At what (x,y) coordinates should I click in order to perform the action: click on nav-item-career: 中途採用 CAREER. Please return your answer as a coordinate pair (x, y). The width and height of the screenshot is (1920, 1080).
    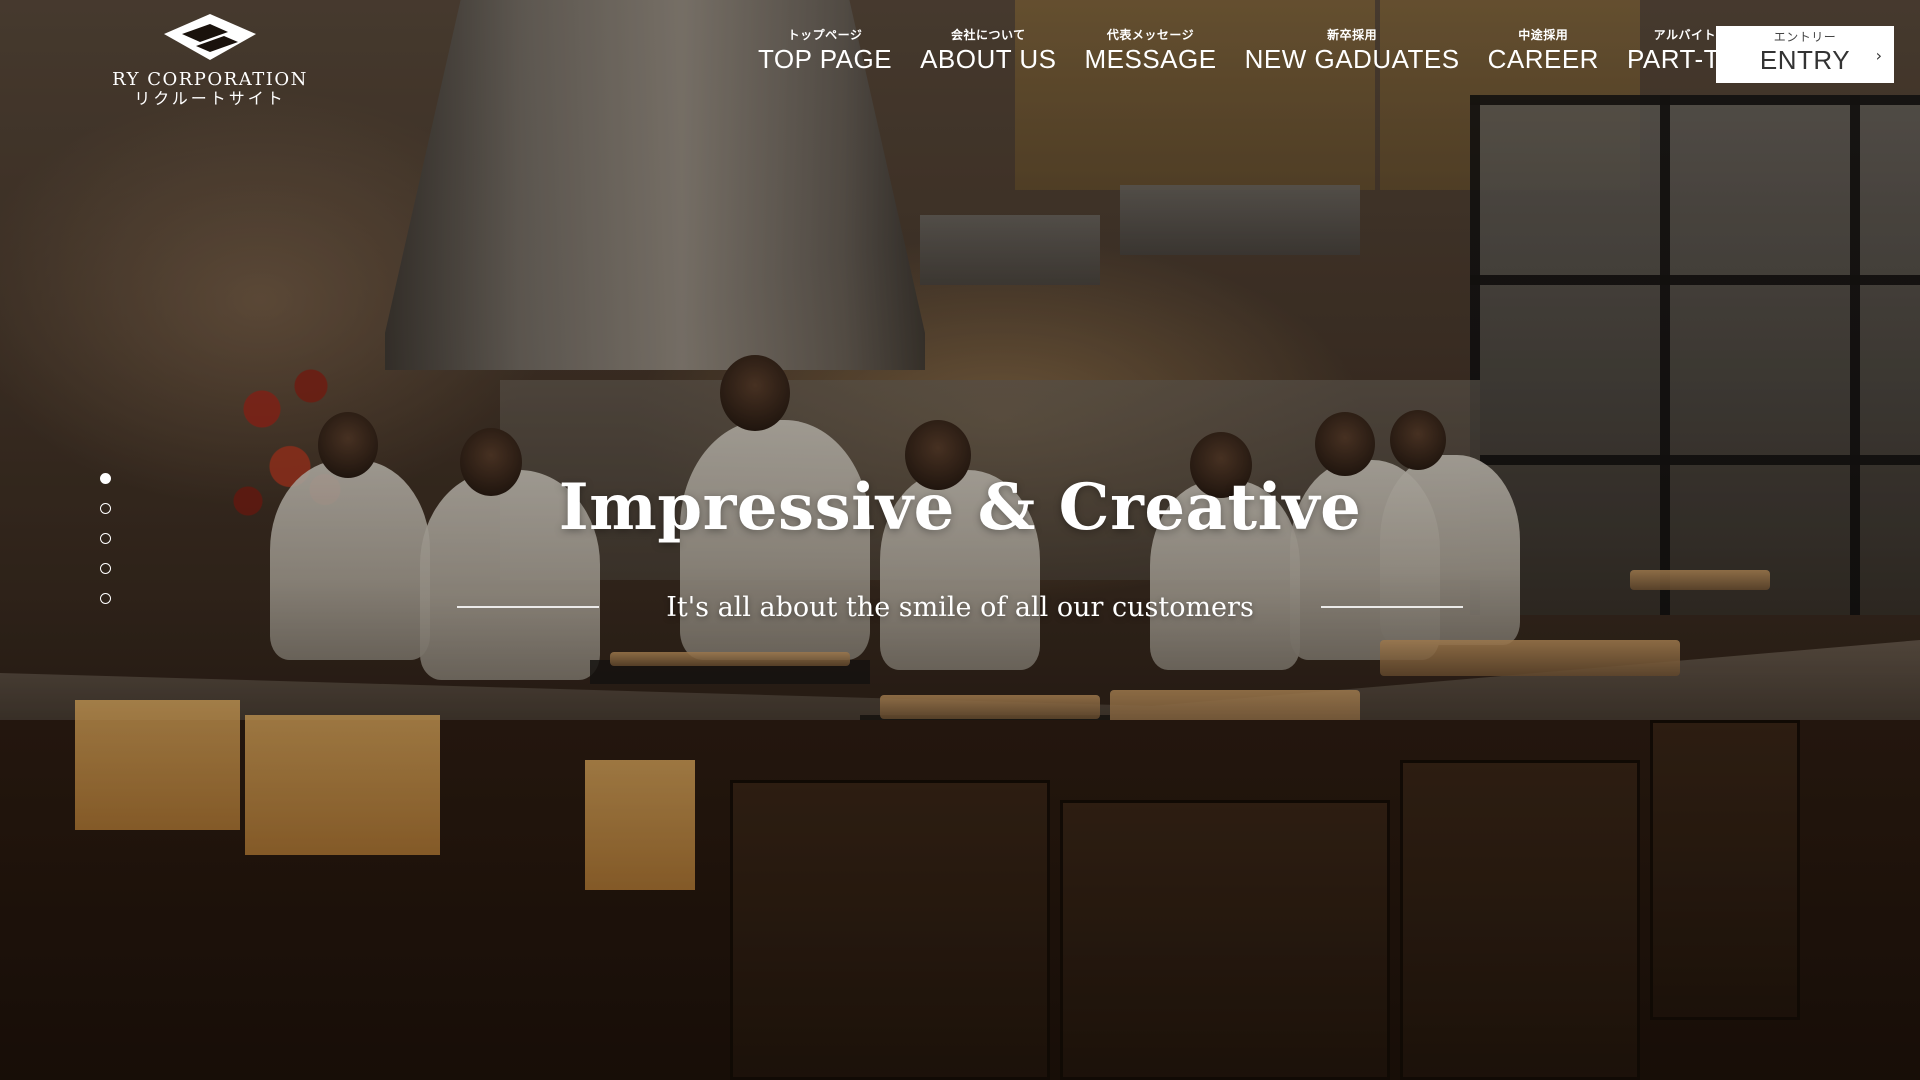
    Looking at the image, I should click on (1543, 50).